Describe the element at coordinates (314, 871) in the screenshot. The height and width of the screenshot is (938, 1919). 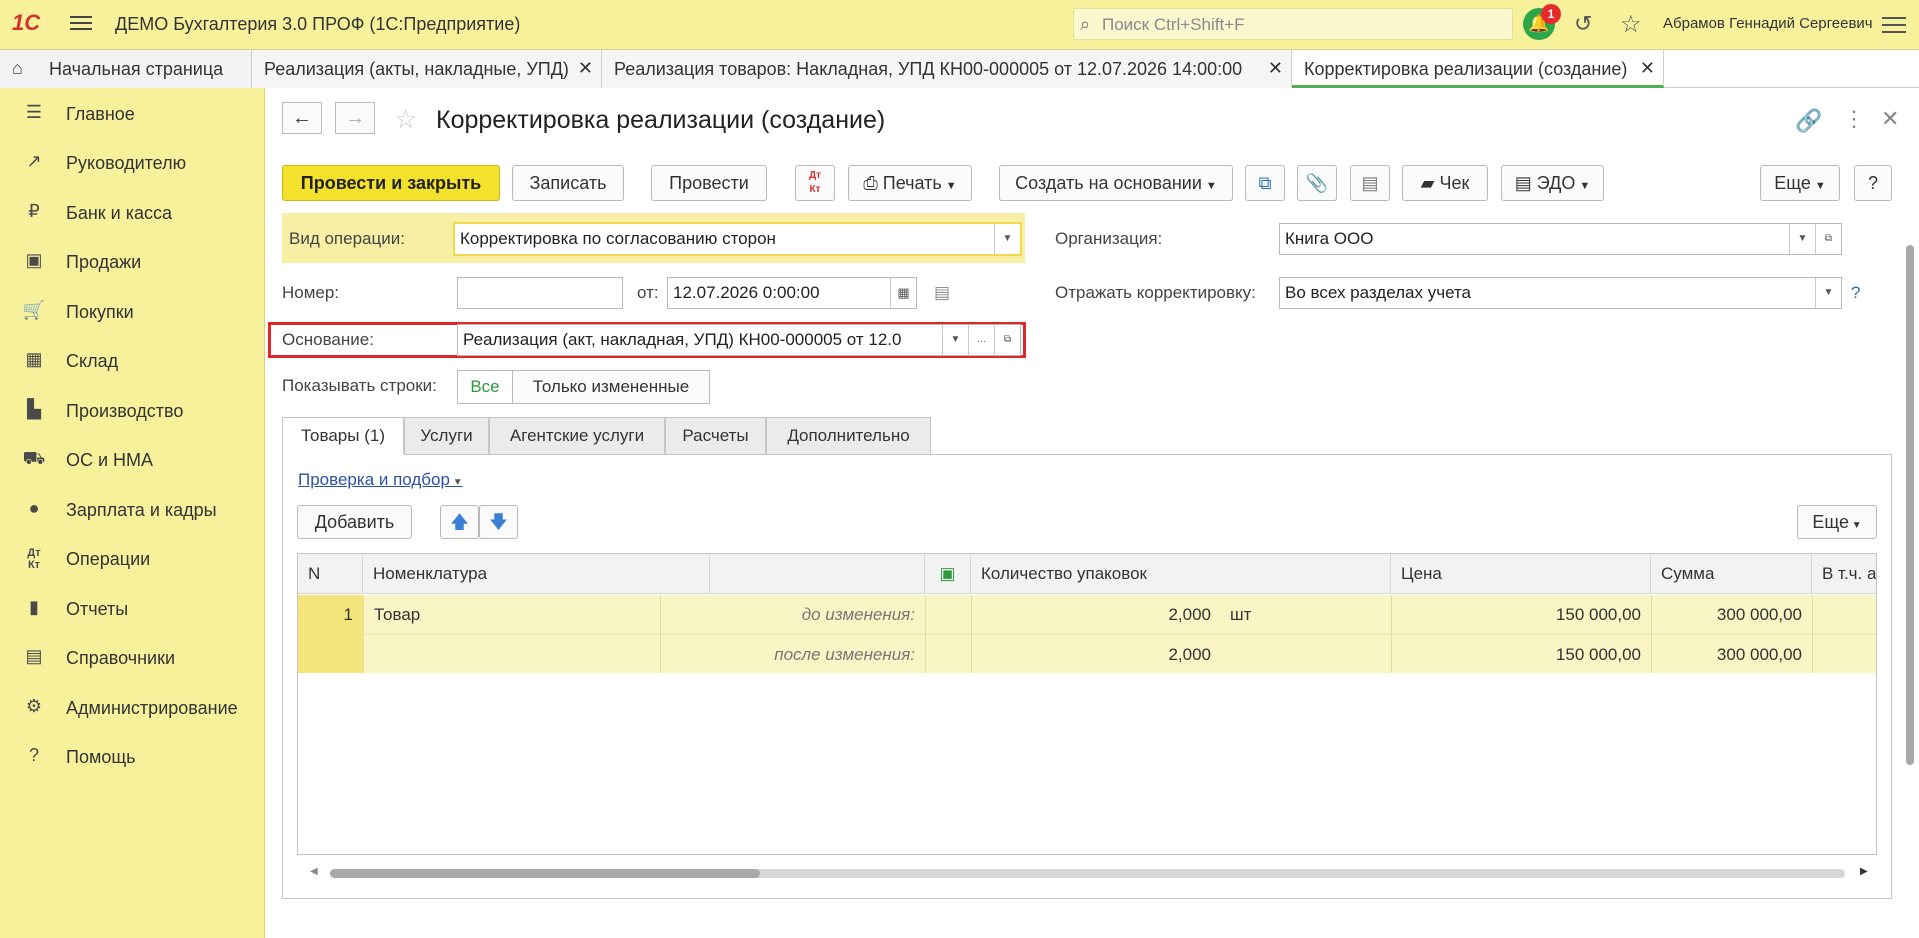
I see `scroll-left-icon: ◀` at that location.